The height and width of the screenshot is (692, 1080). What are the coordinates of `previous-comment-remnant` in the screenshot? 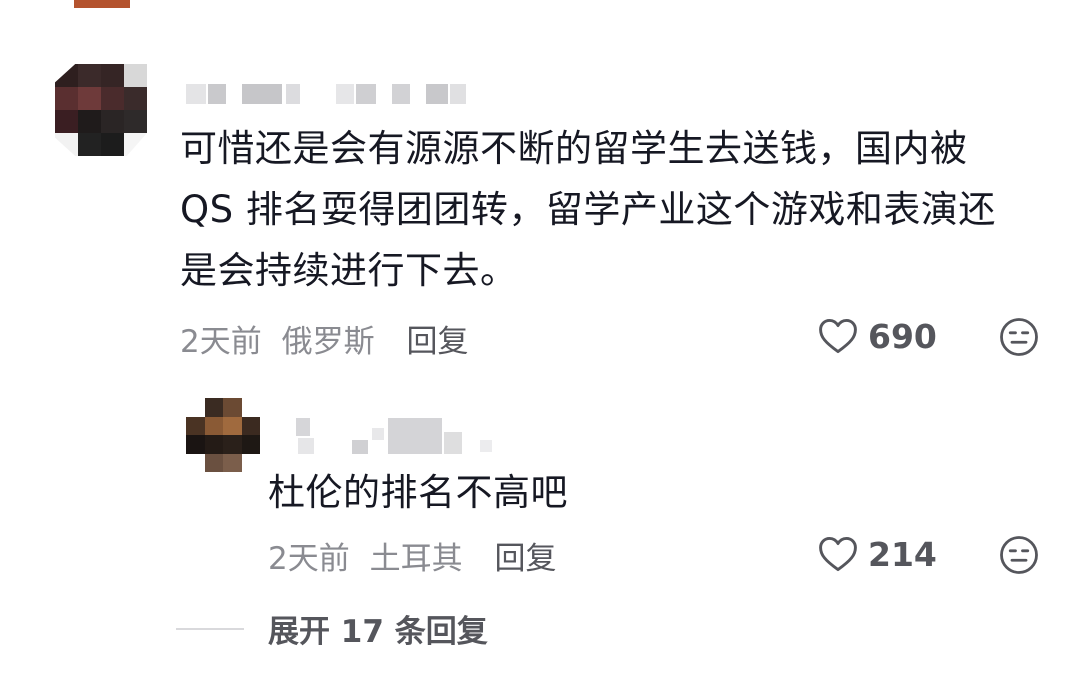 It's located at (102, 4).